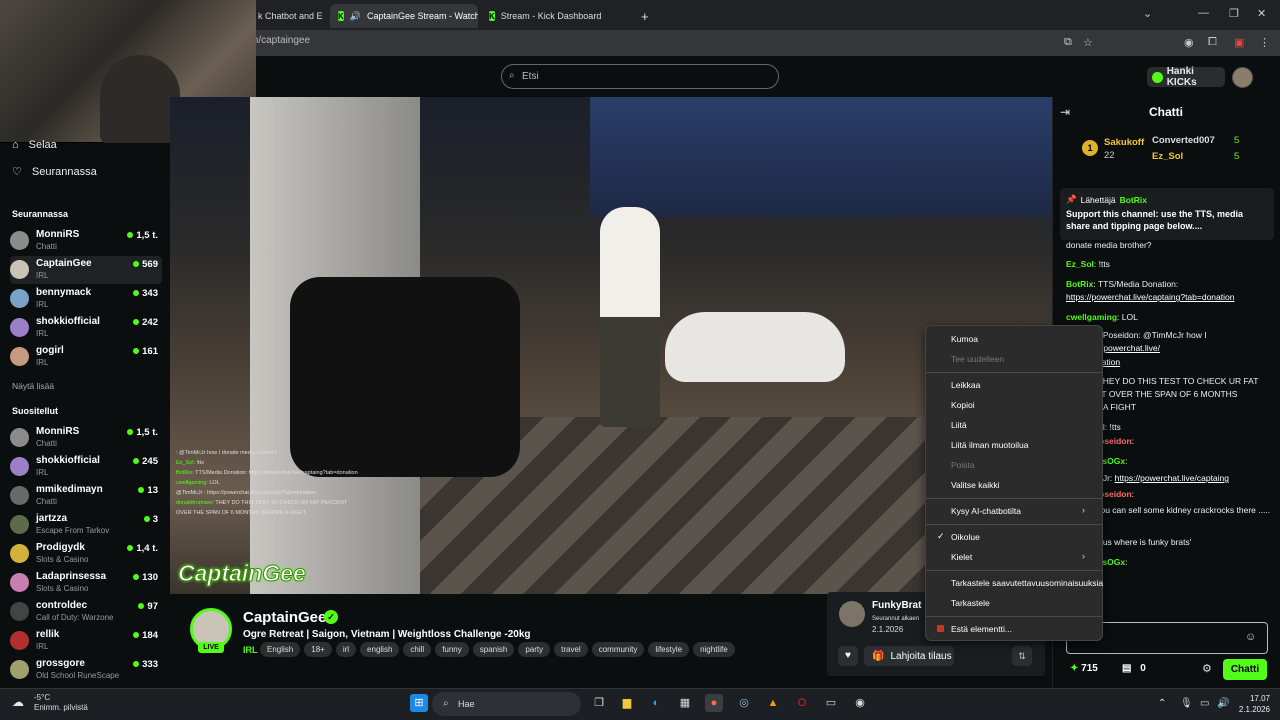 This screenshot has height=720, width=1280. I want to click on channel-item: bennymack IRL 343, so click(86, 299).